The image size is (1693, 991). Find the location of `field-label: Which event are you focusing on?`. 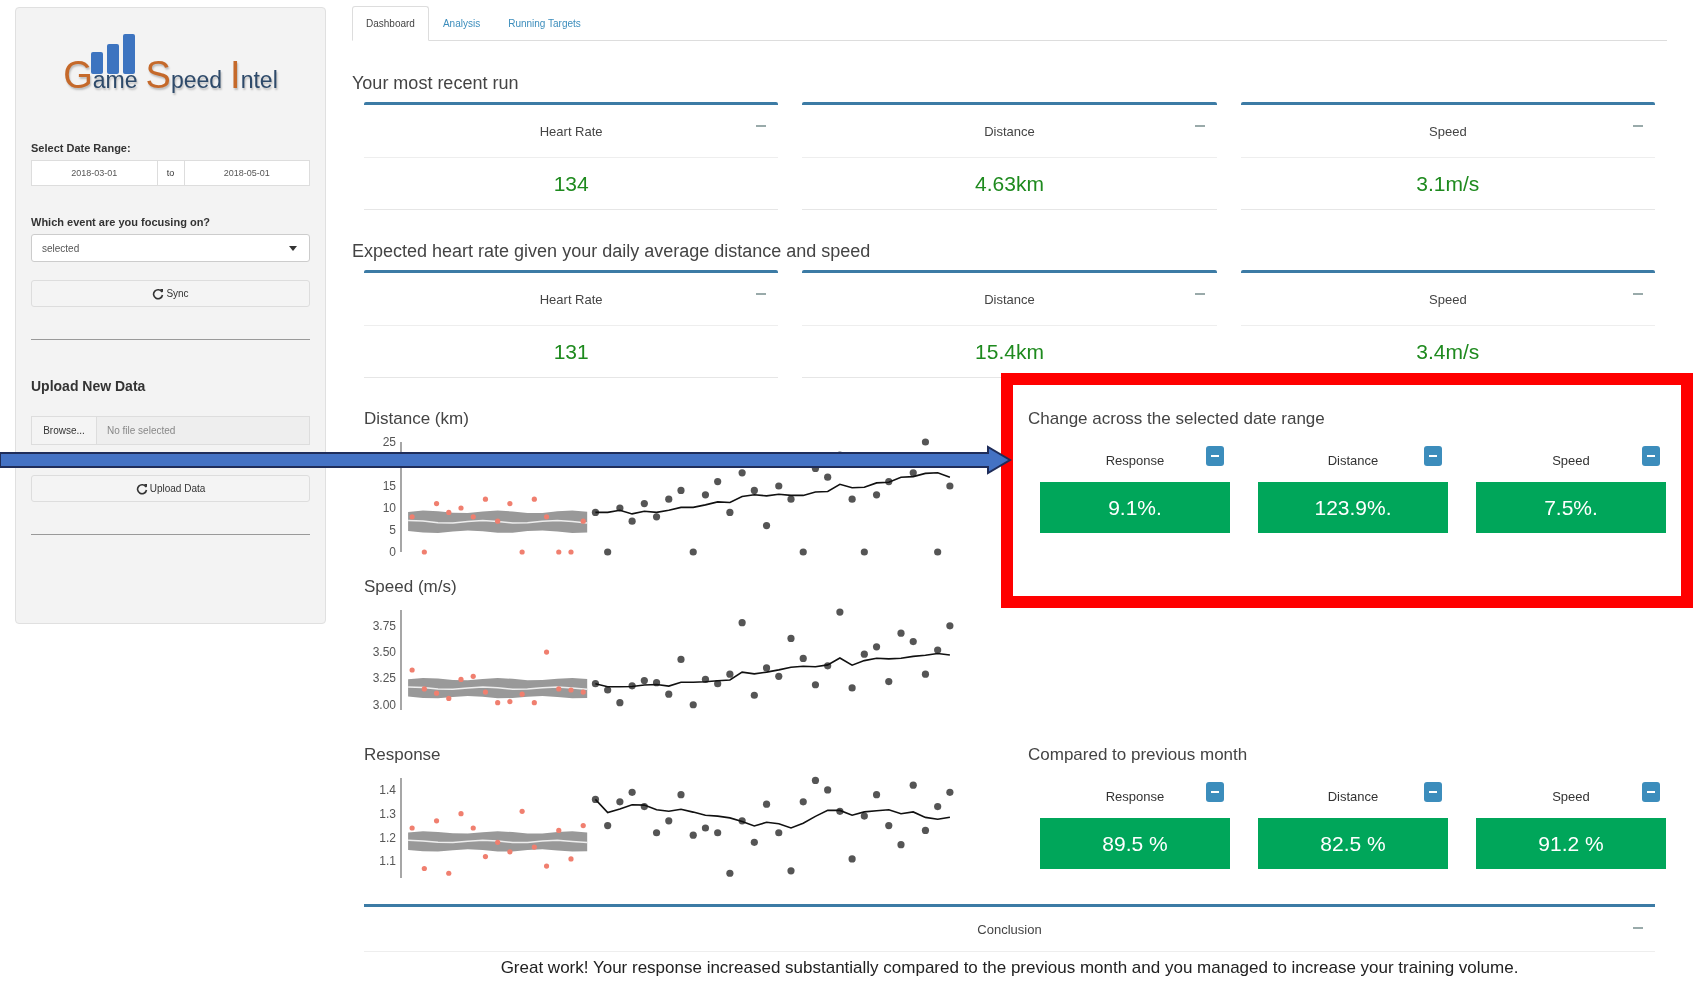

field-label: Which event are you focusing on? is located at coordinates (121, 222).